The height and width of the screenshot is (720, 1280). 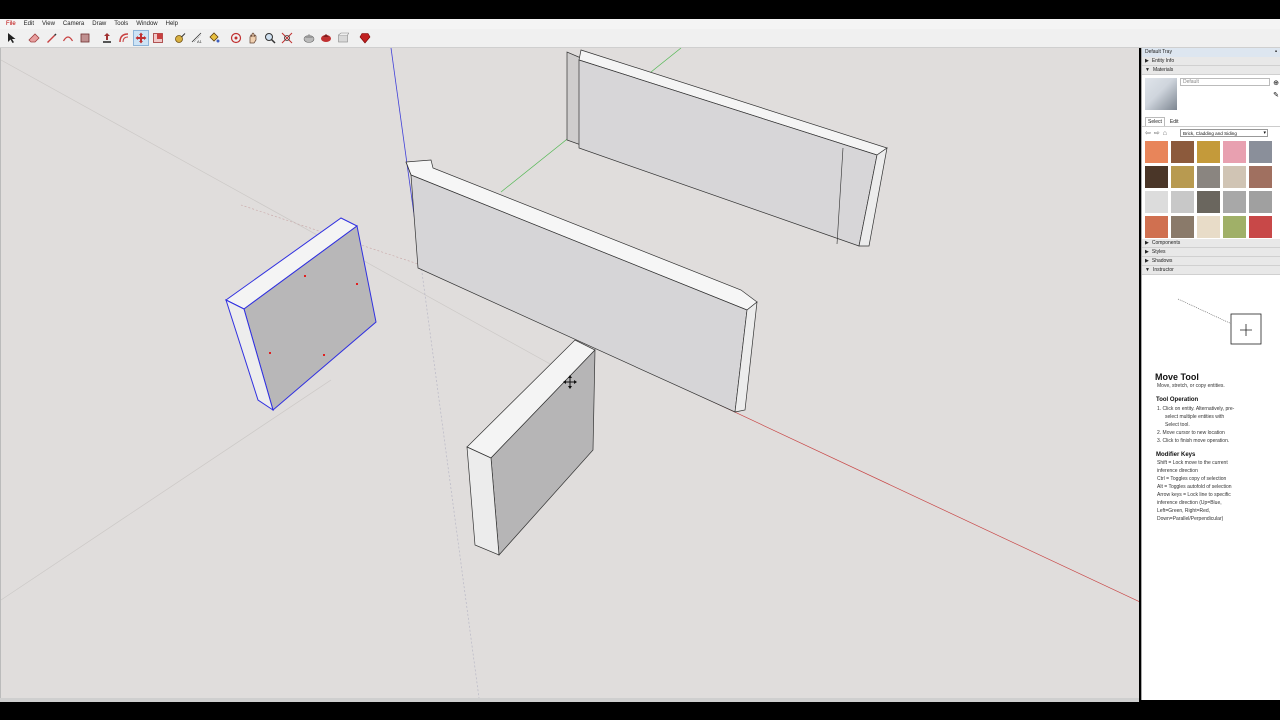 I want to click on front-panel, so click(x=531, y=447).